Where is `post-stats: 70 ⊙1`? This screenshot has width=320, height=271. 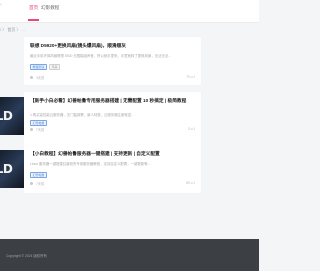 post-stats: 70 ⊙1 is located at coordinates (190, 77).